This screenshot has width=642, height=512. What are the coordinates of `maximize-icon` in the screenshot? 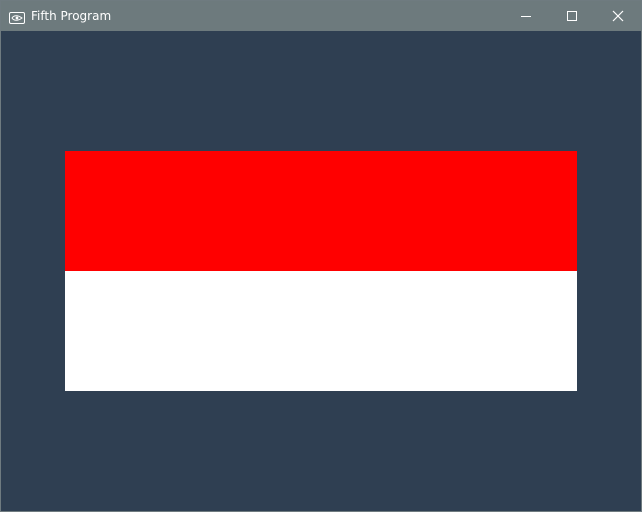 It's located at (572, 16).